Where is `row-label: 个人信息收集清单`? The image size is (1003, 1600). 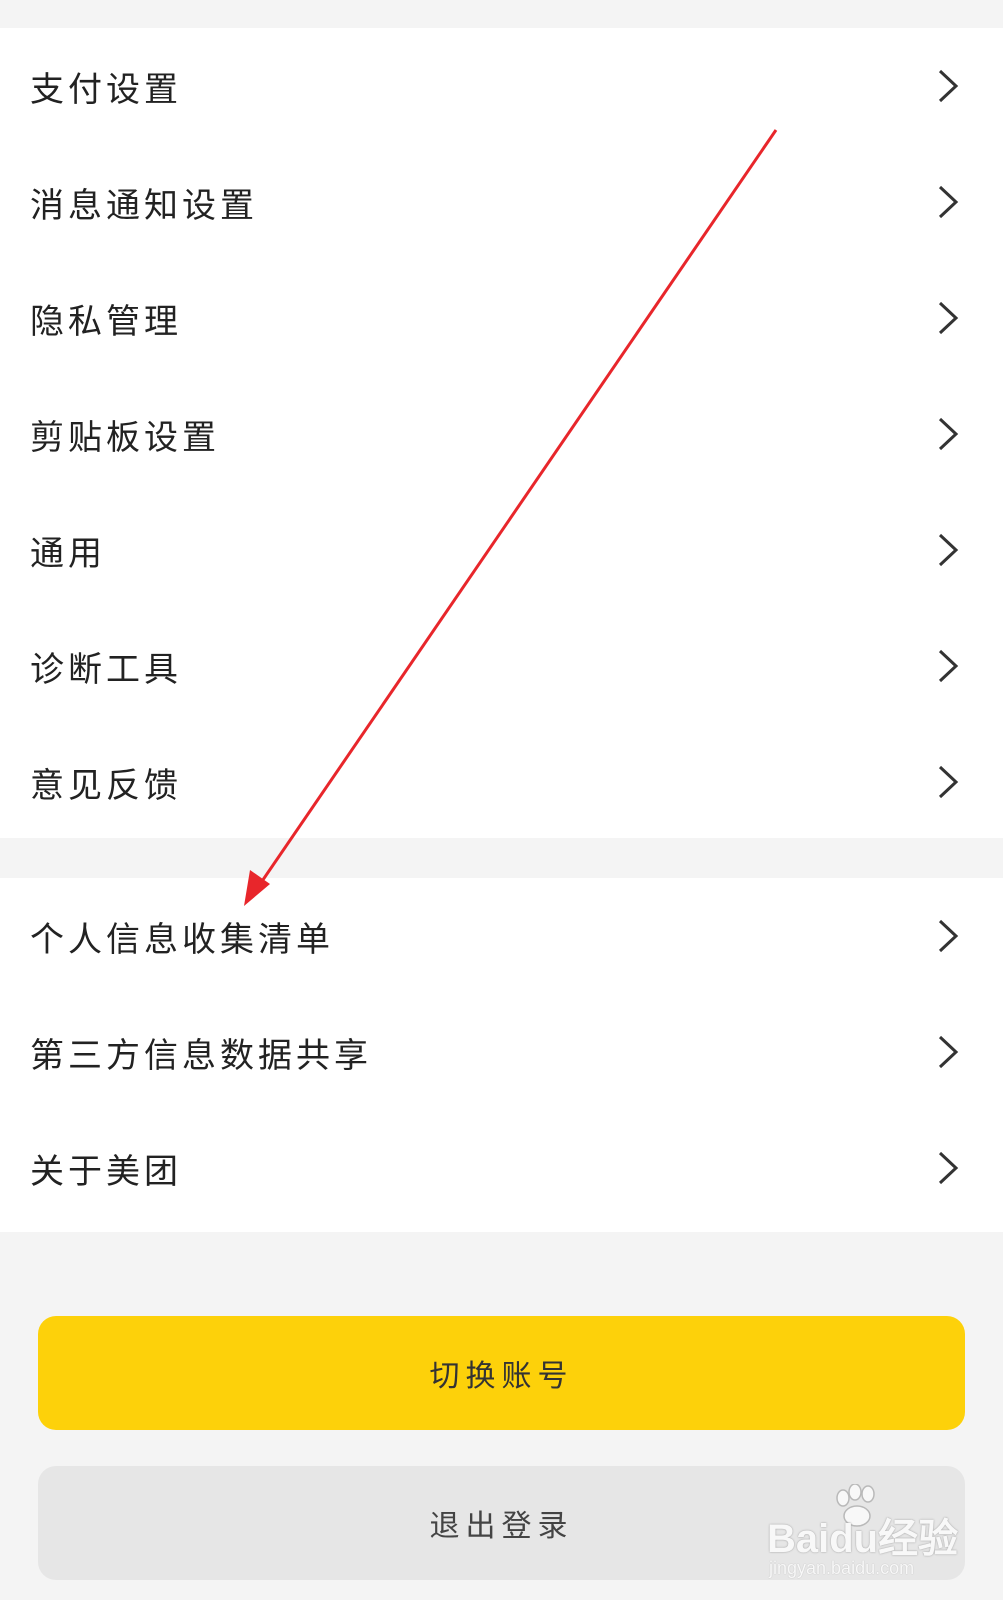
row-label: 个人信息收集清单 is located at coordinates (182, 939).